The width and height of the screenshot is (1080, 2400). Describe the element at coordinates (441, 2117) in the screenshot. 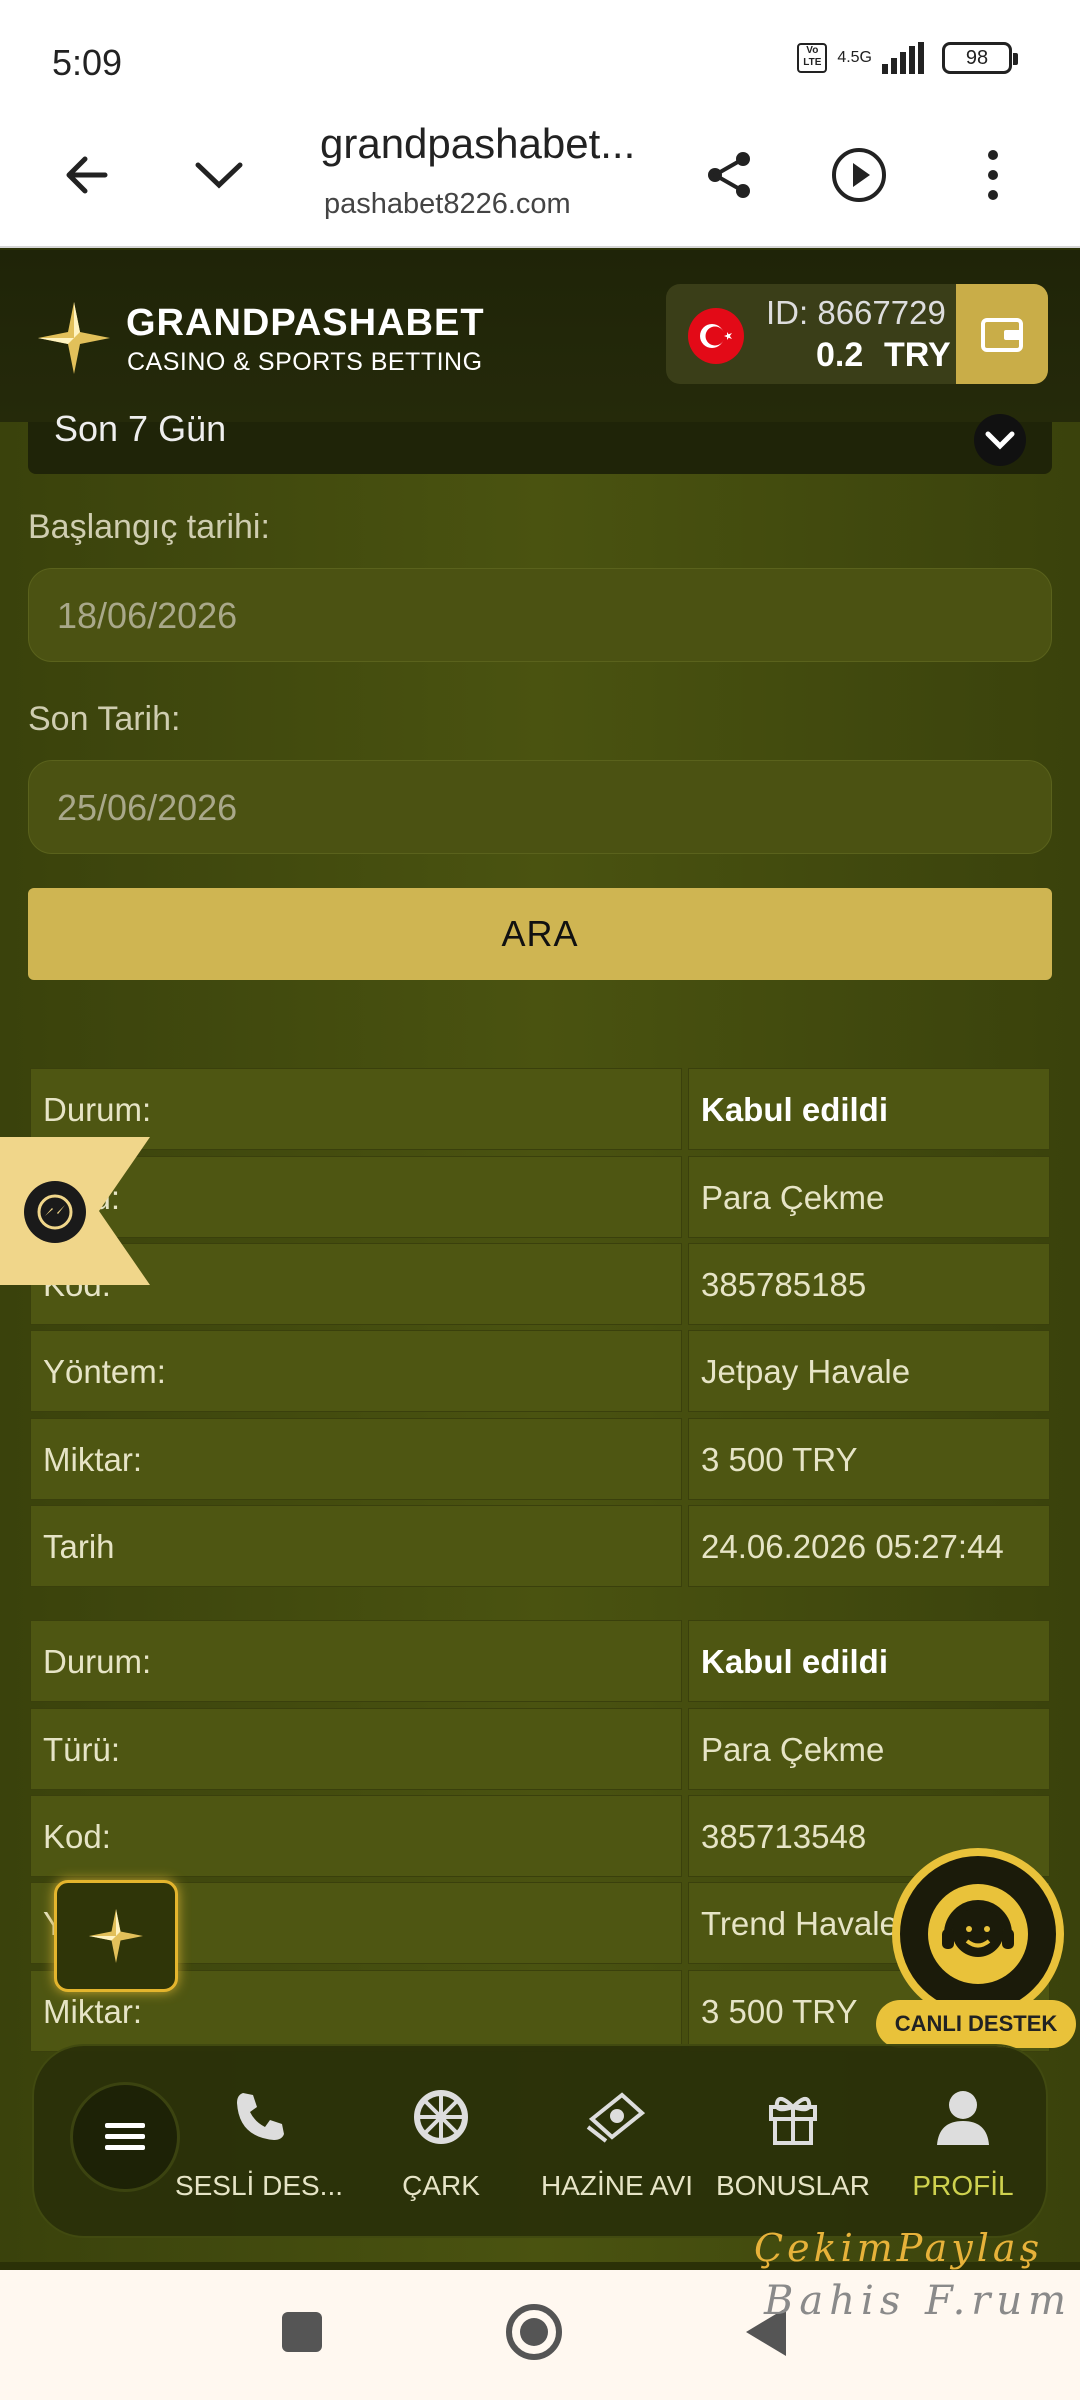

I see `wheel-icon` at that location.